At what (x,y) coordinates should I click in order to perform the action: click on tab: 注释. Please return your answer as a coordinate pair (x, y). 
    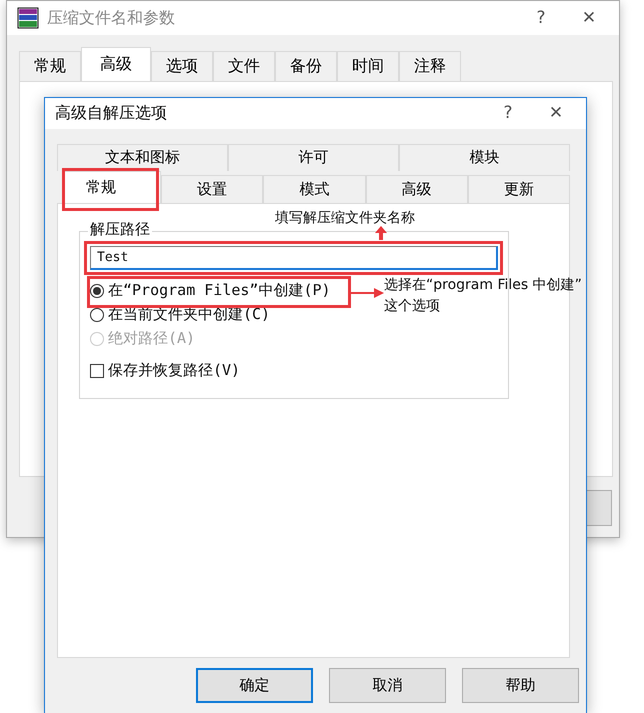
    Looking at the image, I should click on (430, 66).